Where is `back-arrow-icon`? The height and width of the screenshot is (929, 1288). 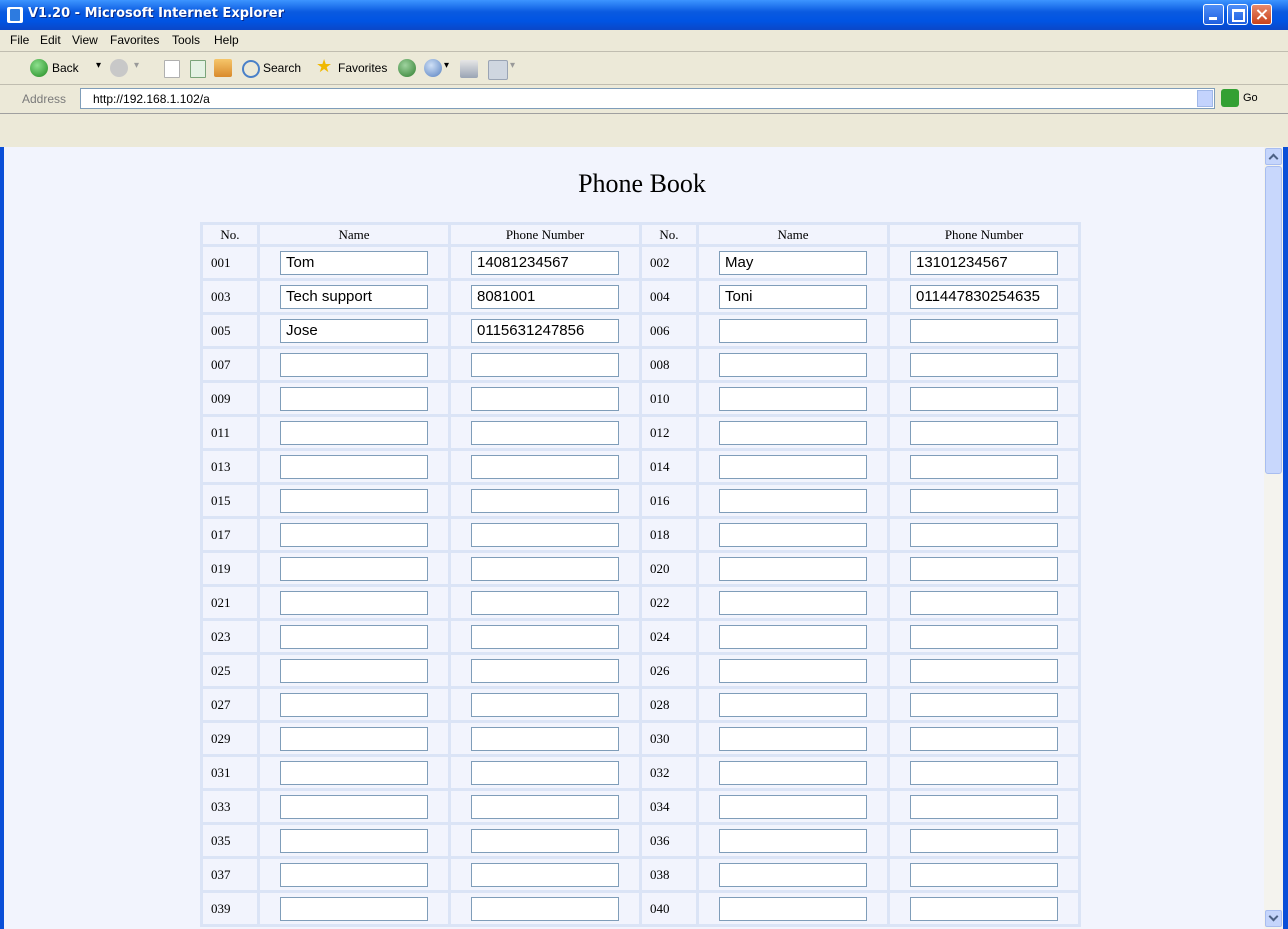 back-arrow-icon is located at coordinates (39, 68).